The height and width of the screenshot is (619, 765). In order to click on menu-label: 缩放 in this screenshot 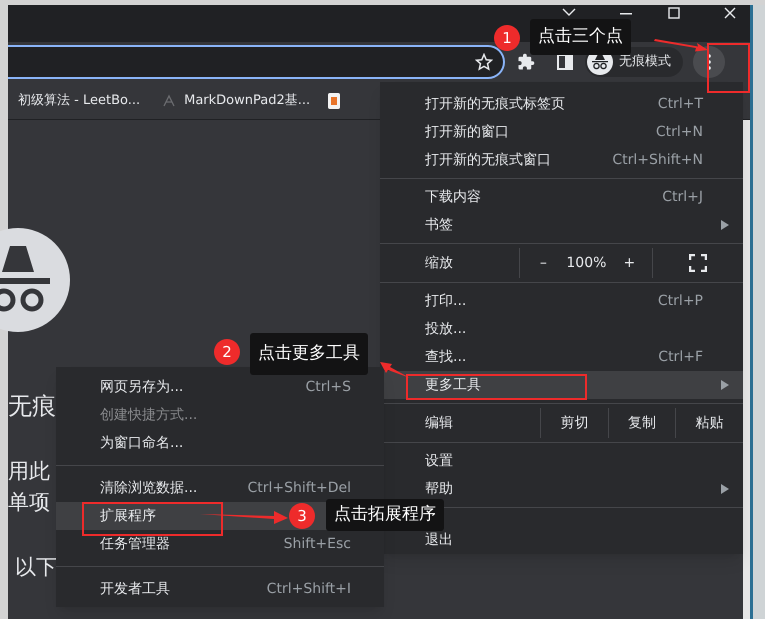, I will do `click(439, 263)`.